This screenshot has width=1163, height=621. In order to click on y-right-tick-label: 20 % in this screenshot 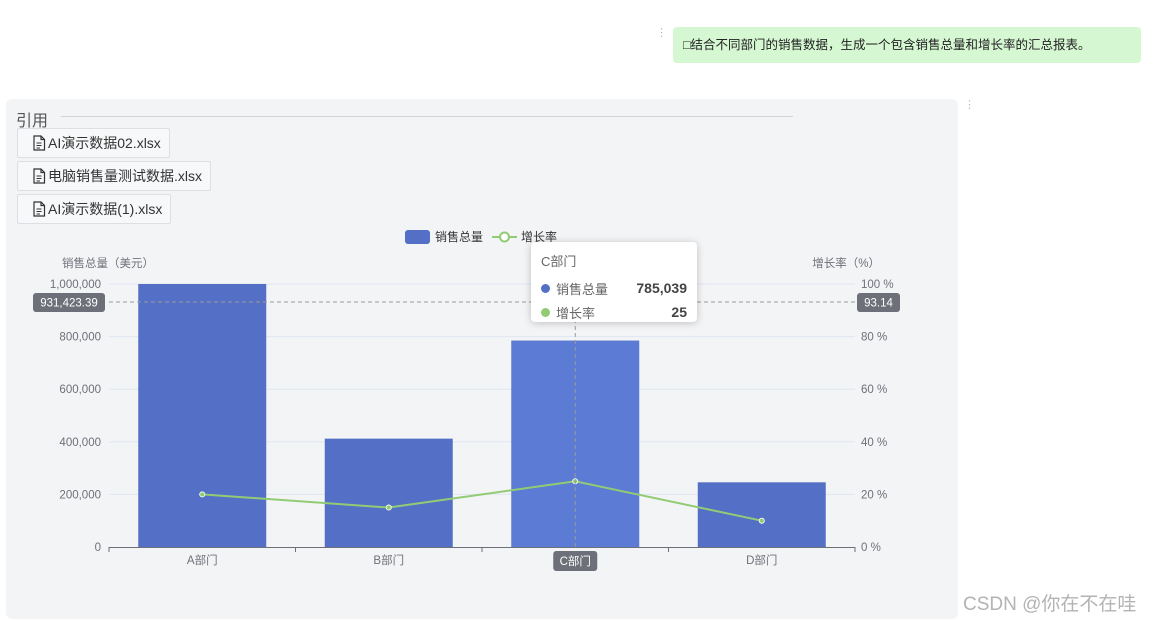, I will do `click(874, 495)`.